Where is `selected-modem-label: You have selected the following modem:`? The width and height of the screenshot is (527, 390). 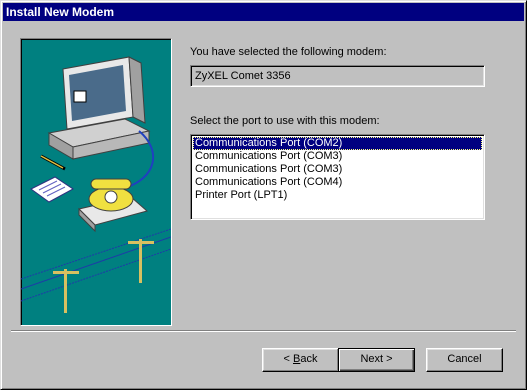
selected-modem-label: You have selected the following modem: is located at coordinates (288, 52).